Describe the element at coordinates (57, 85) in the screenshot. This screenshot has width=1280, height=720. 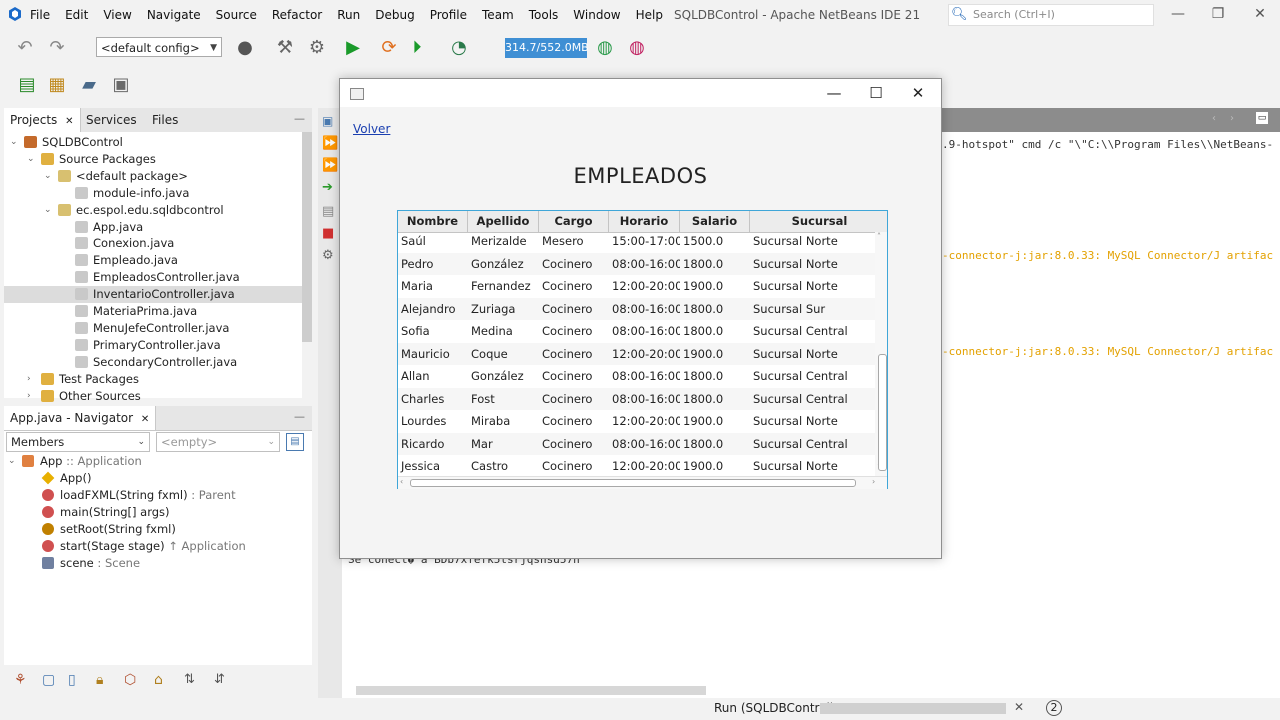
I see `new-project-icon: ▦` at that location.